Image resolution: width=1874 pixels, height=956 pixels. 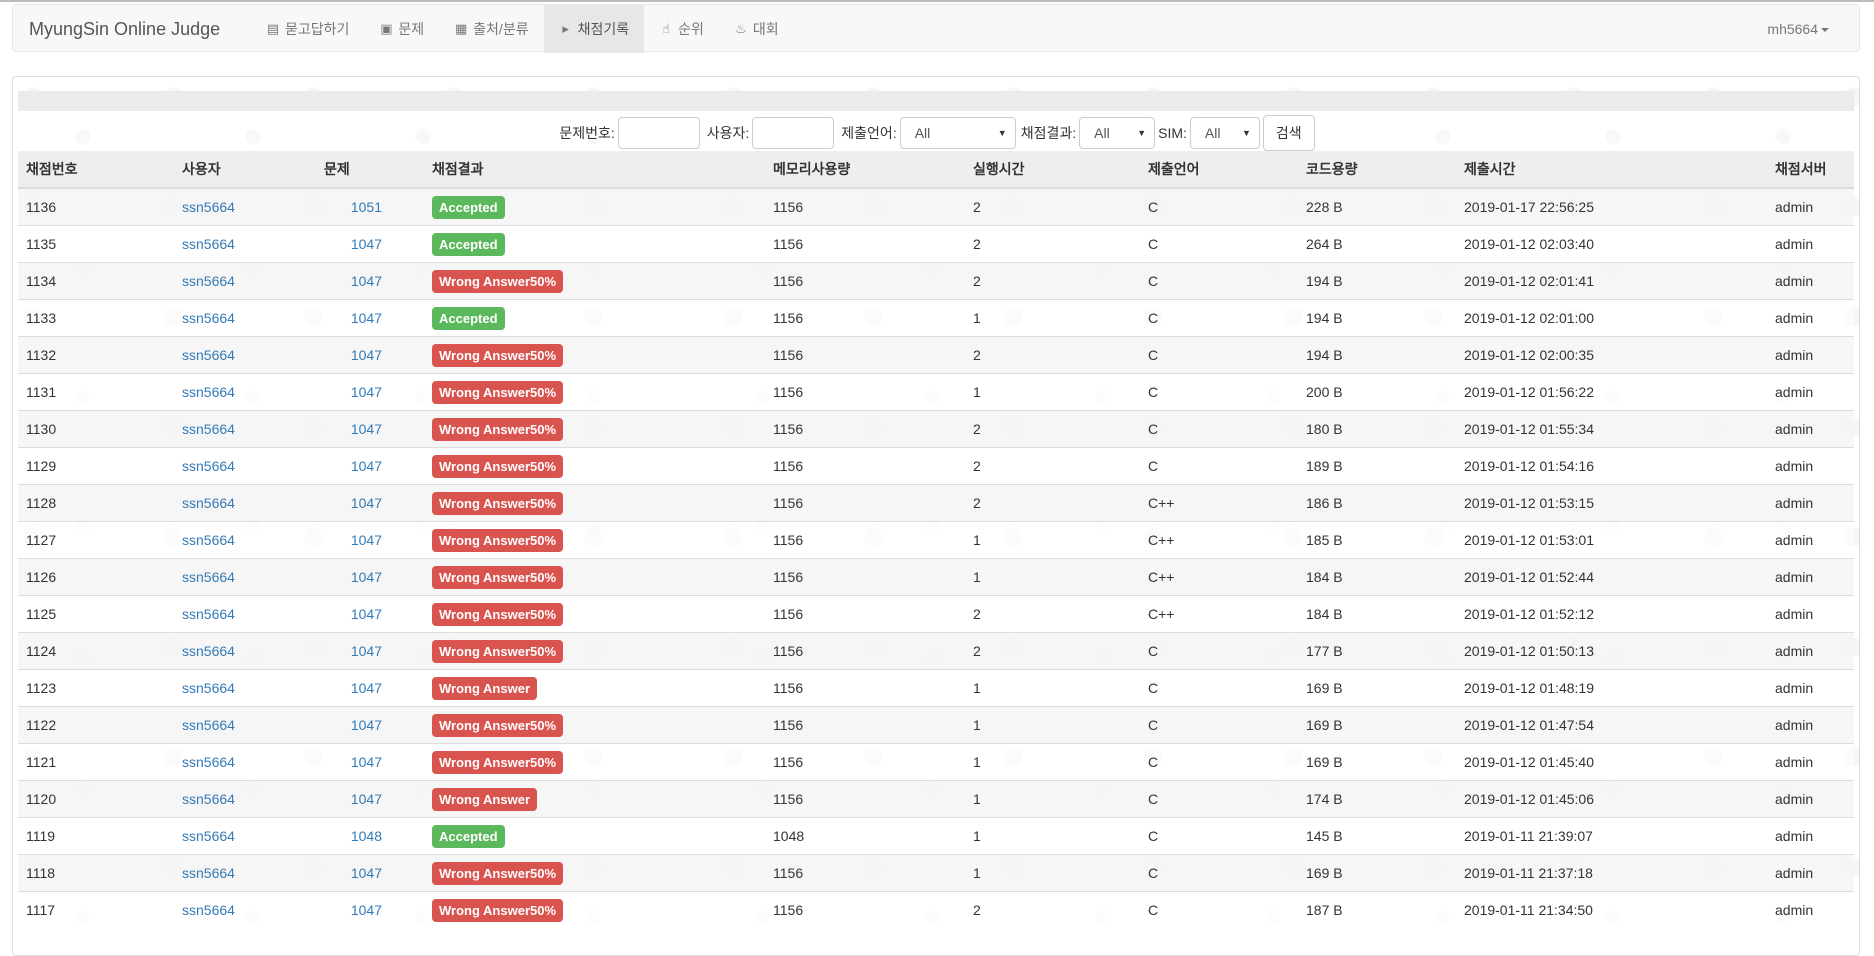 What do you see at coordinates (1810, 170) in the screenshot?
I see `col-judge-server: 채점서버` at bounding box center [1810, 170].